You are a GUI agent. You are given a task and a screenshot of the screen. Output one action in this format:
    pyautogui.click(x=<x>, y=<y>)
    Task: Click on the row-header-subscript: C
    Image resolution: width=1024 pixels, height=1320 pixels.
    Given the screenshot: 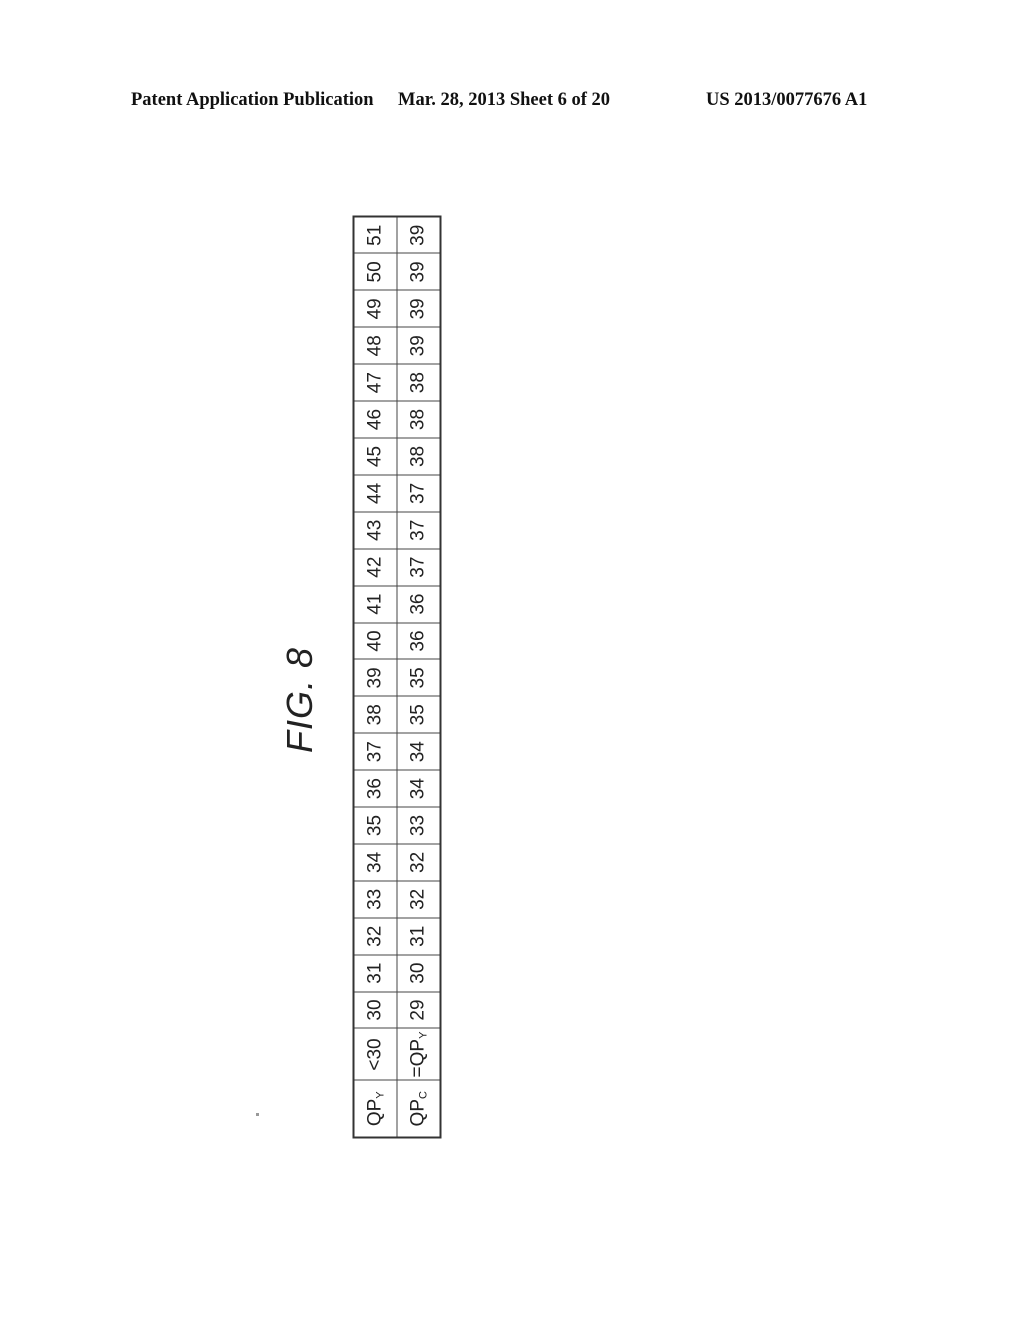 What is the action you would take?
    pyautogui.click(x=423, y=1094)
    